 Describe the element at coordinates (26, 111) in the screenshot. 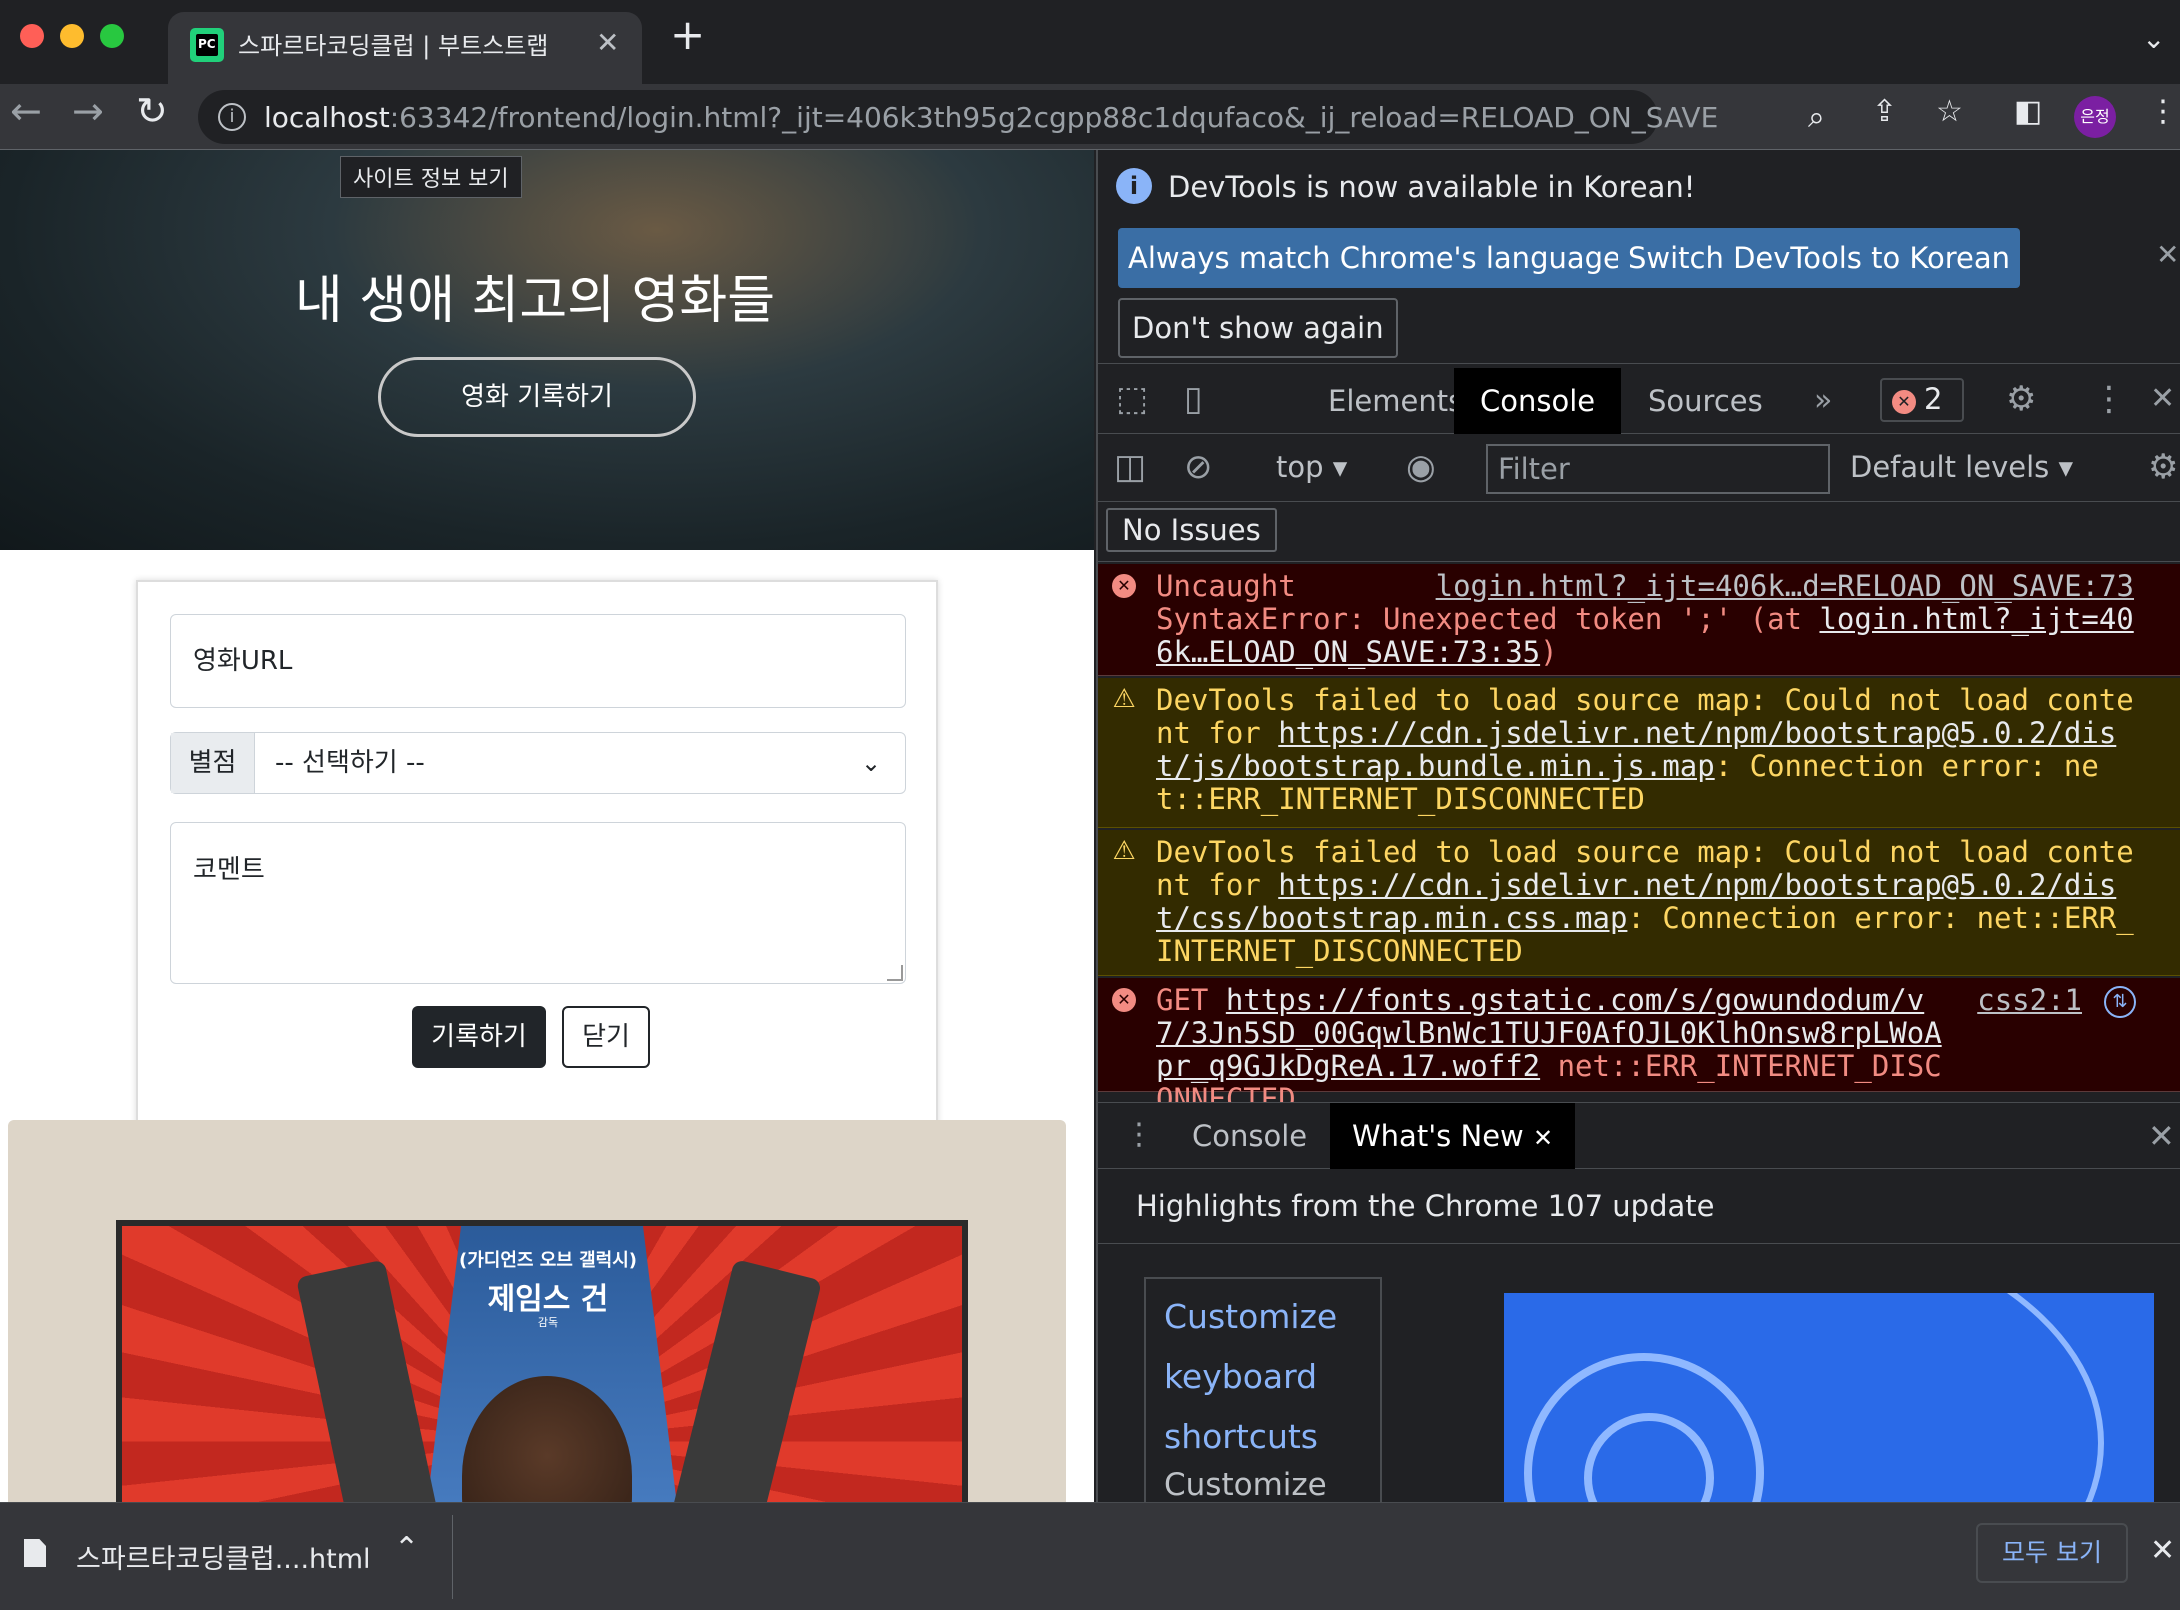

I see `back-button: ←` at that location.